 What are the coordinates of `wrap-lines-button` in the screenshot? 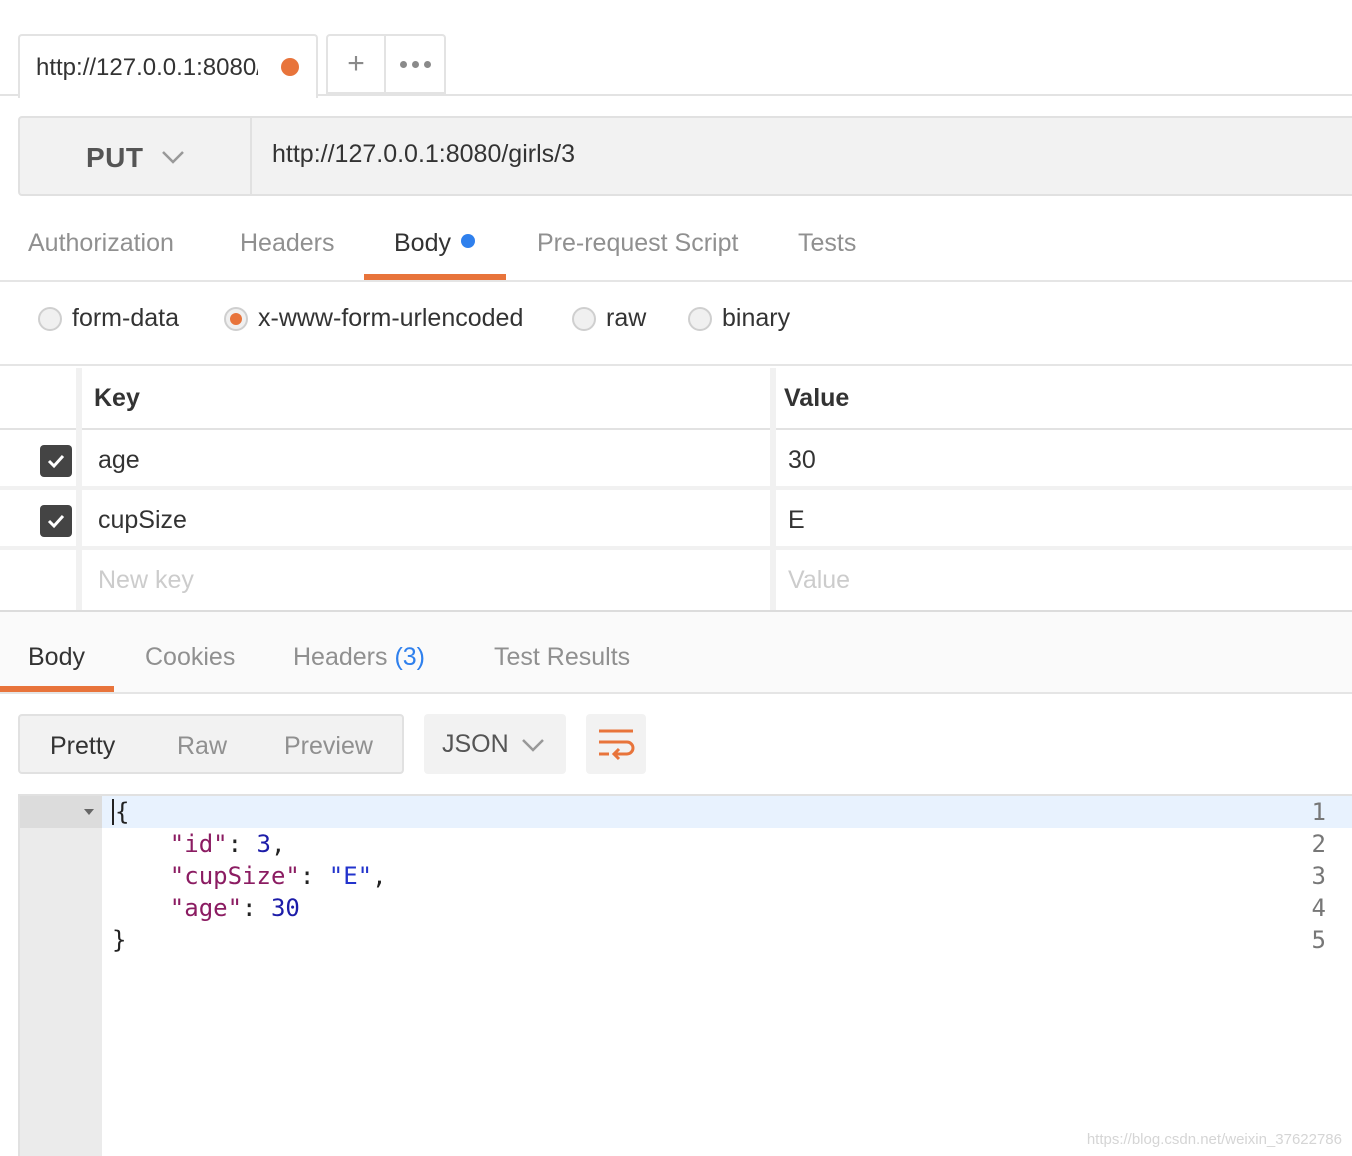 It's located at (616, 744).